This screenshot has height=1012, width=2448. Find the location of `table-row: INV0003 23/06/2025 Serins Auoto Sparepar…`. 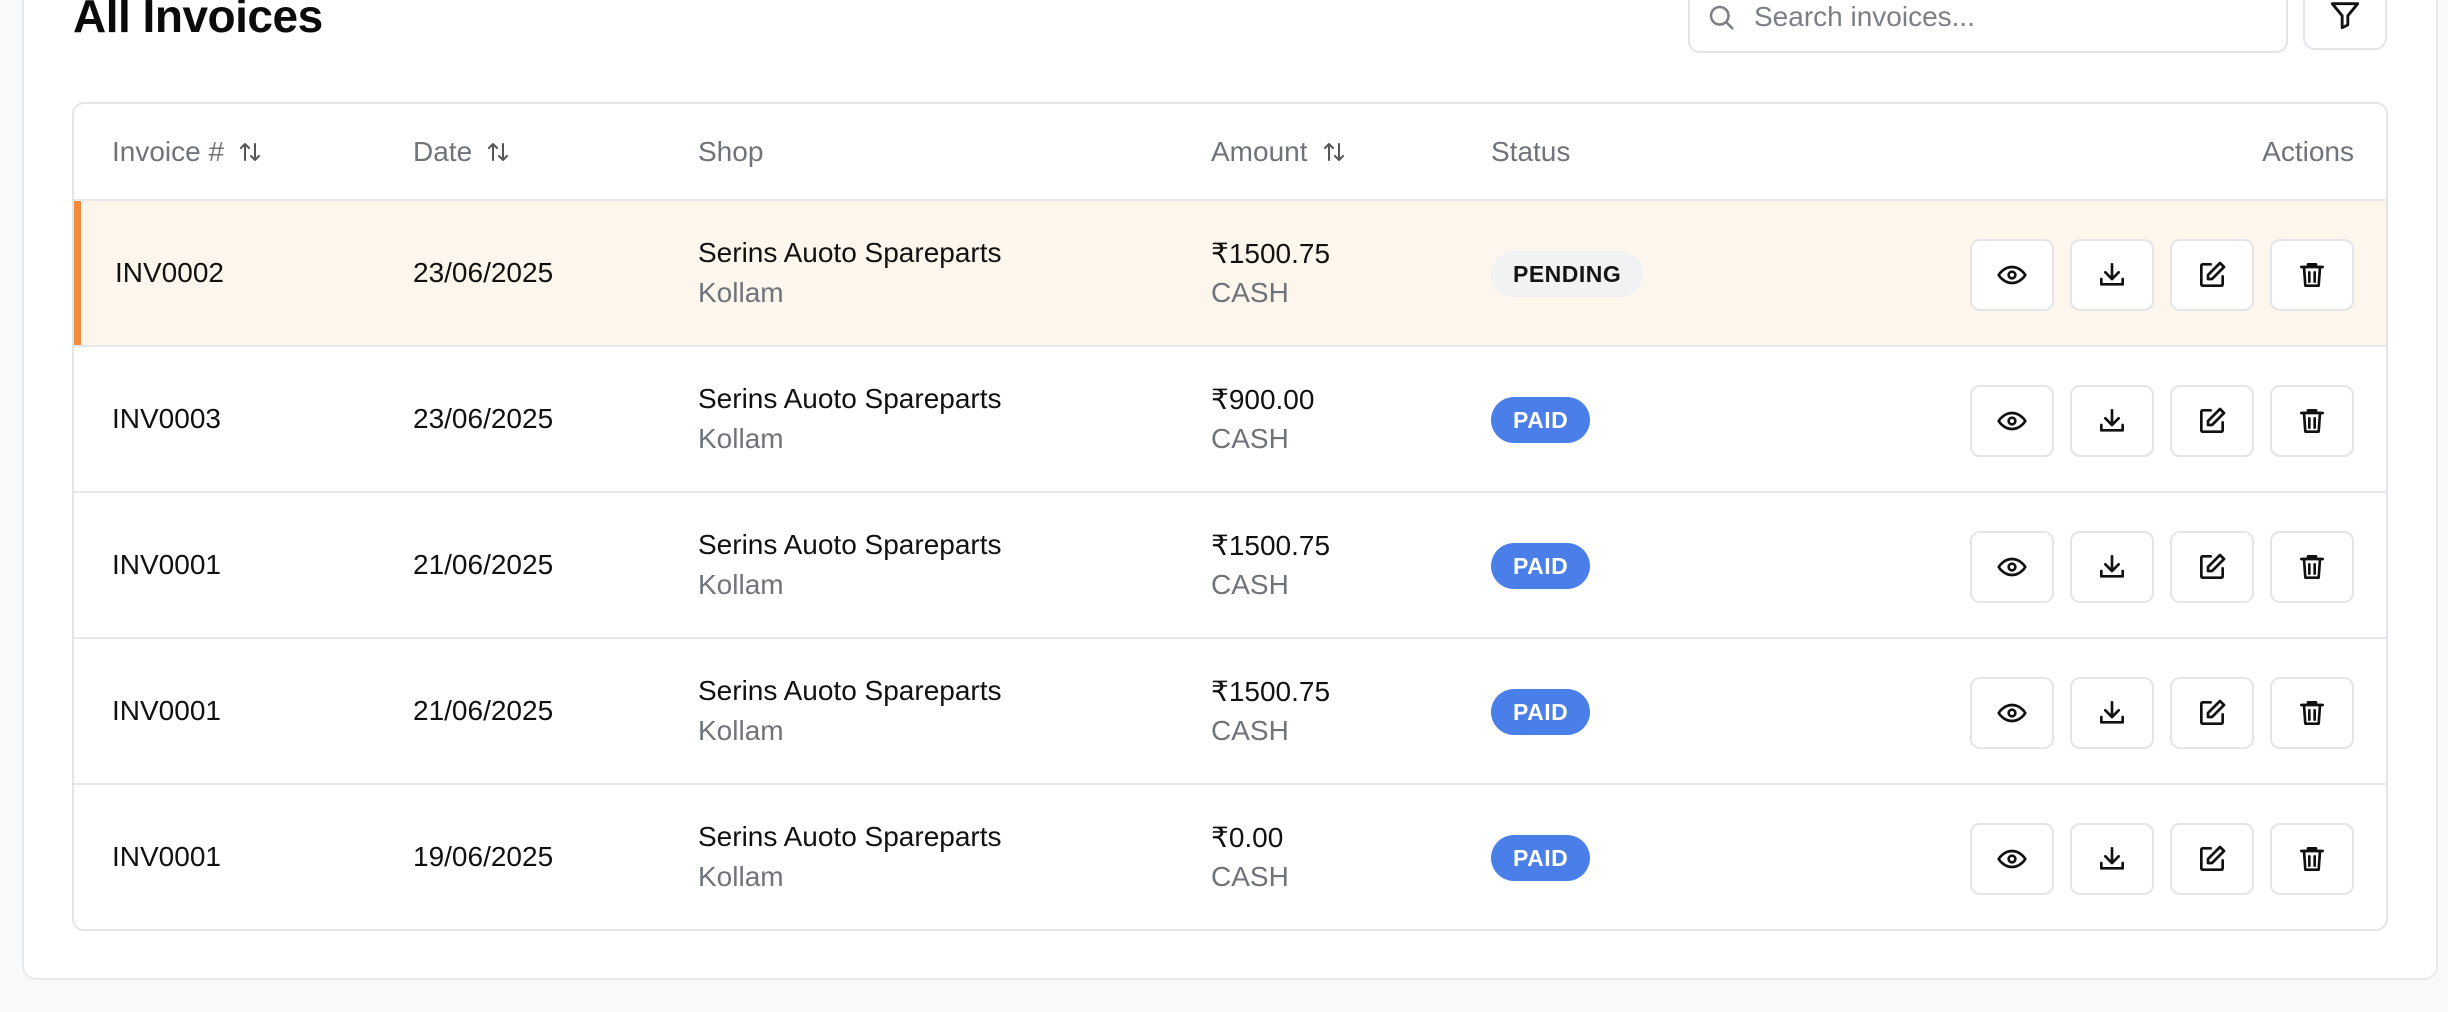

table-row: INV0003 23/06/2025 Serins Auoto Sparepar… is located at coordinates (1230, 420).